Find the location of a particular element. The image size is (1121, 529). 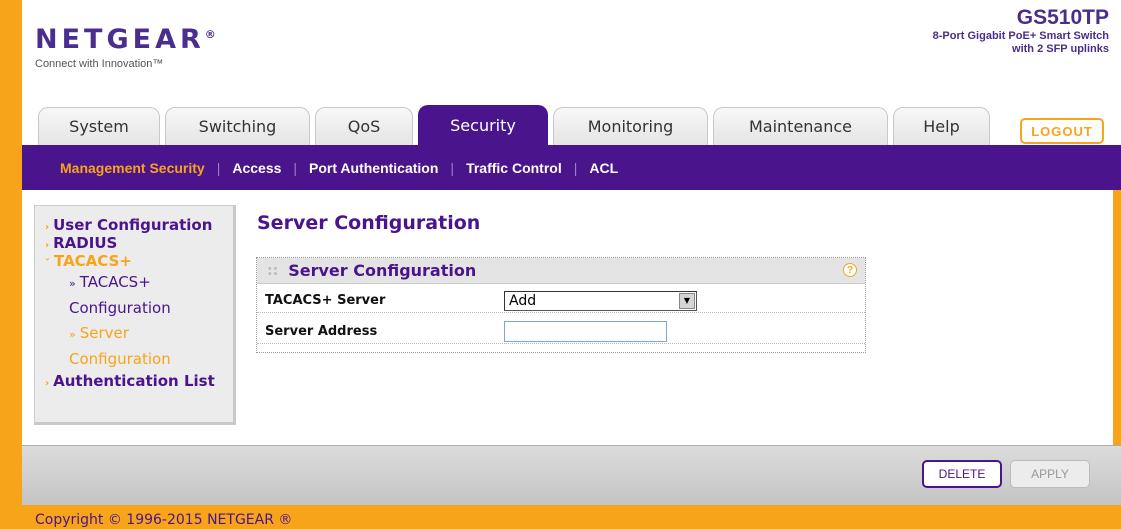

tab-qos: QoS is located at coordinates (364, 126).